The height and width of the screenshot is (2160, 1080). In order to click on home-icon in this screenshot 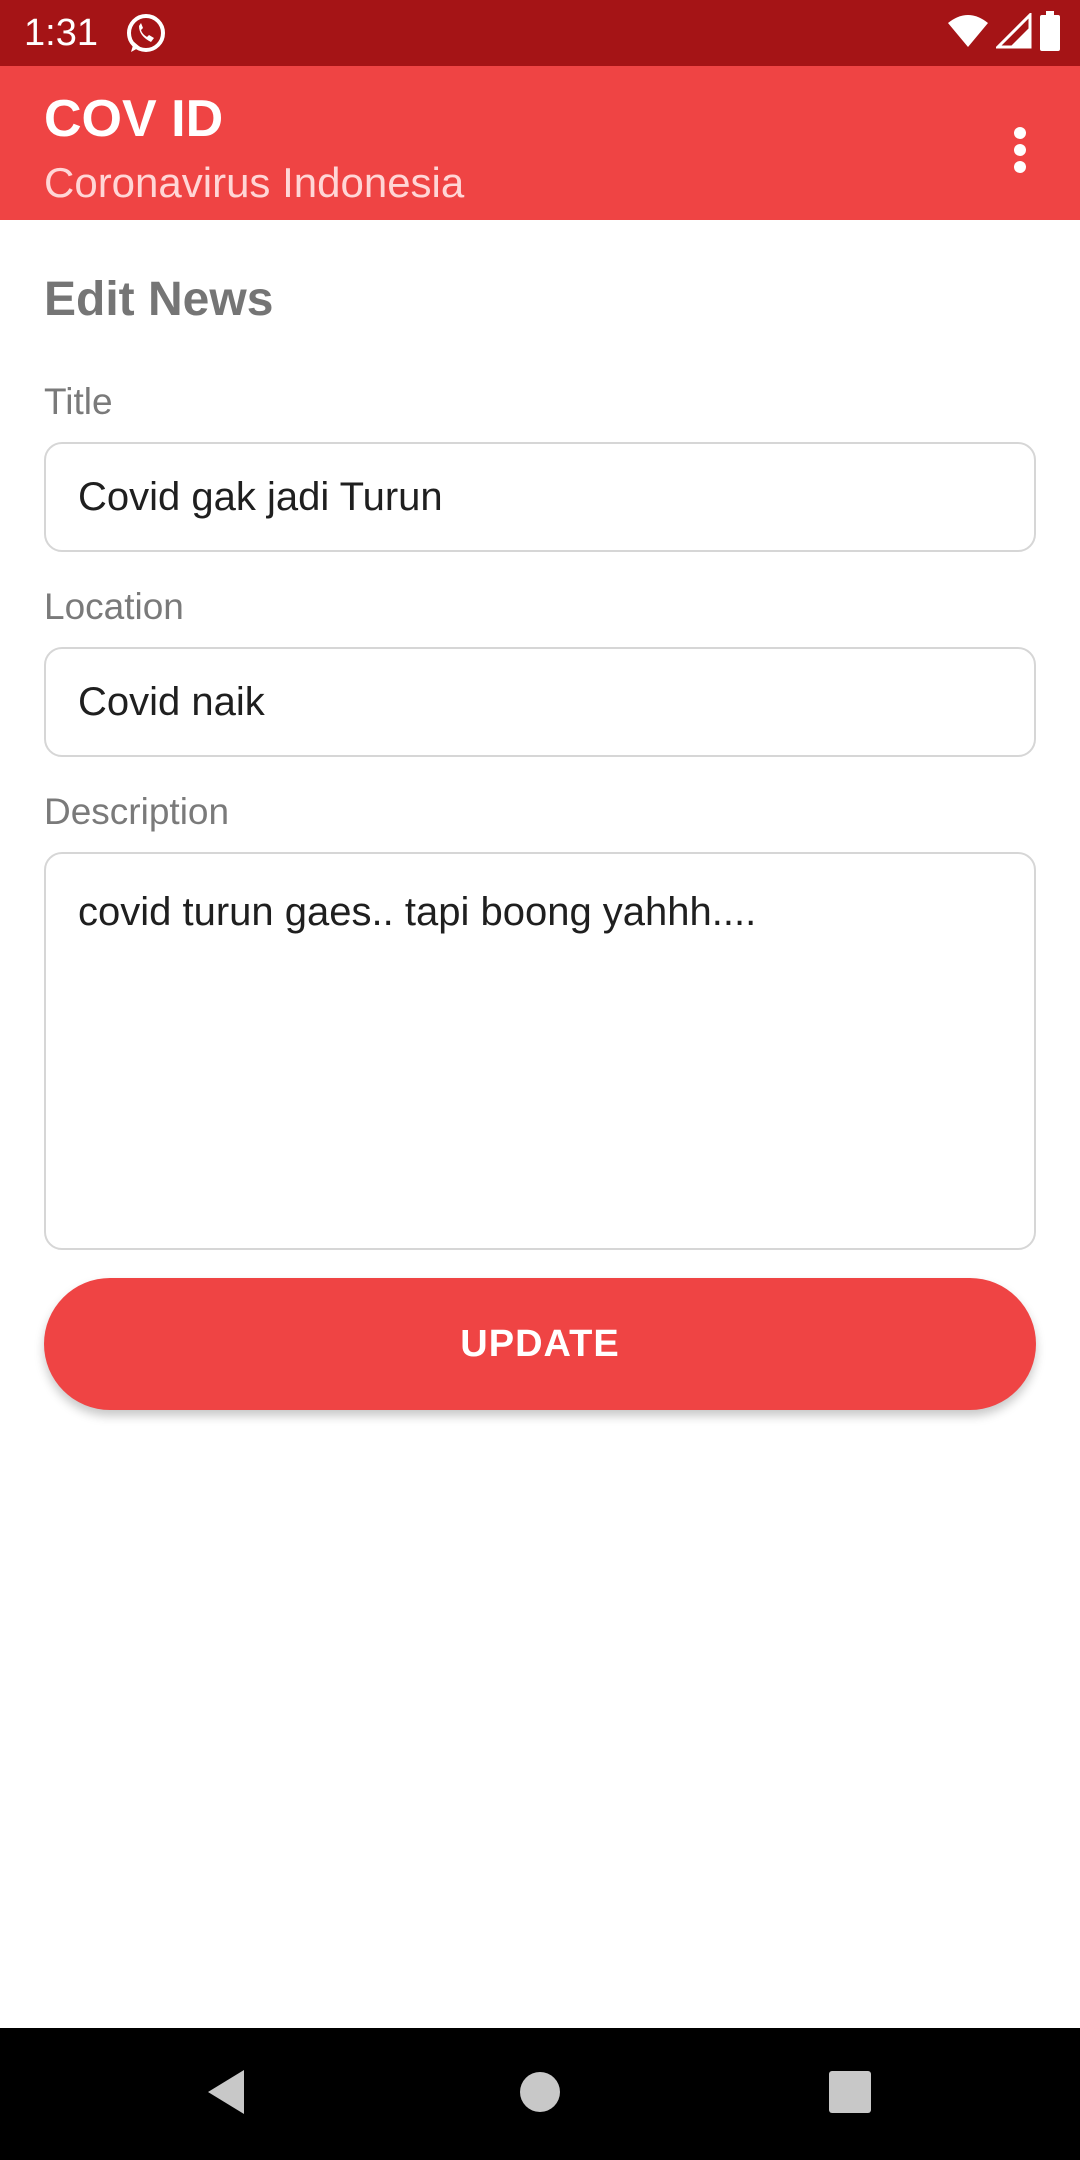, I will do `click(540, 2094)`.